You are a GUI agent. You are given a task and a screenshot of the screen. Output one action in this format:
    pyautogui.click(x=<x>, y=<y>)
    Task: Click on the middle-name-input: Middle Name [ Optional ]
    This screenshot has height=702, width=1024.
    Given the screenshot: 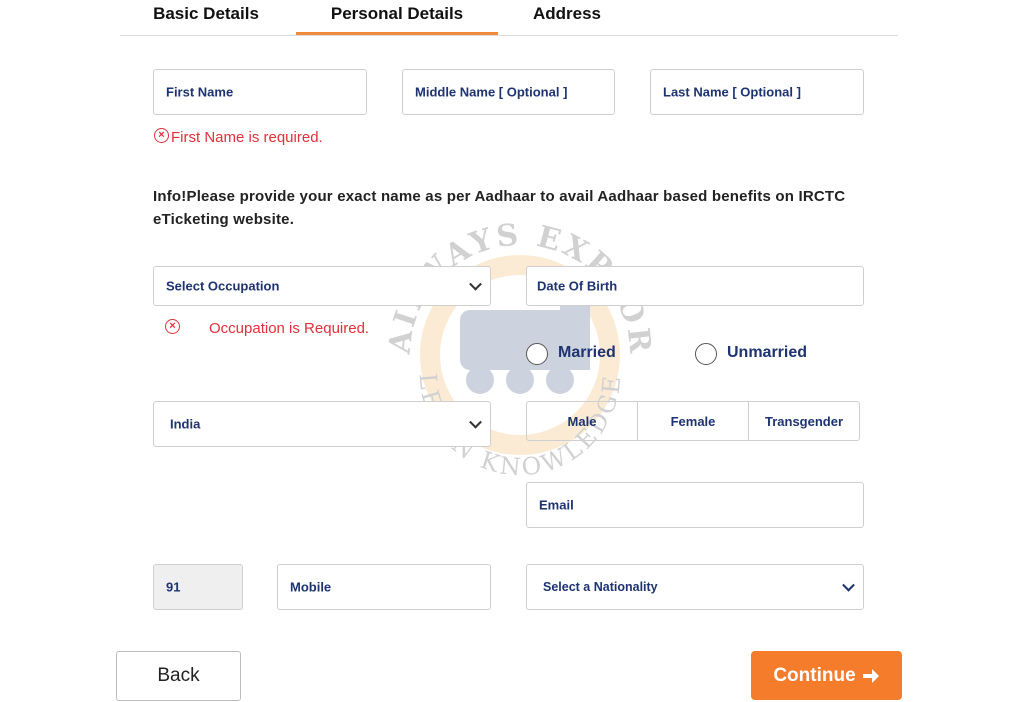 What is the action you would take?
    pyautogui.click(x=508, y=92)
    